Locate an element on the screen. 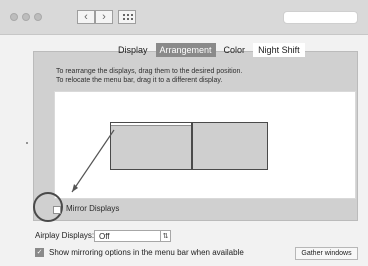 The image size is (368, 266). secondary-display is located at coordinates (230, 146).